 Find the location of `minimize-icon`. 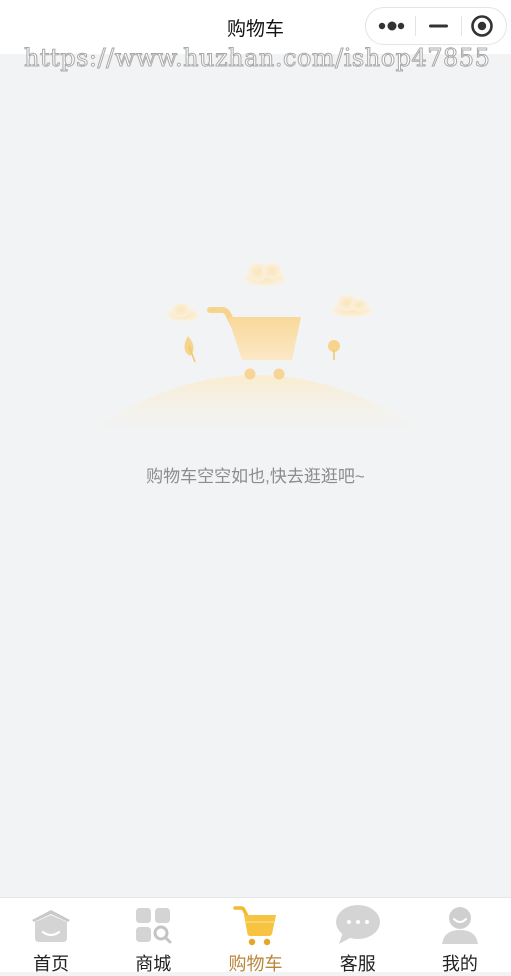

minimize-icon is located at coordinates (438, 26).